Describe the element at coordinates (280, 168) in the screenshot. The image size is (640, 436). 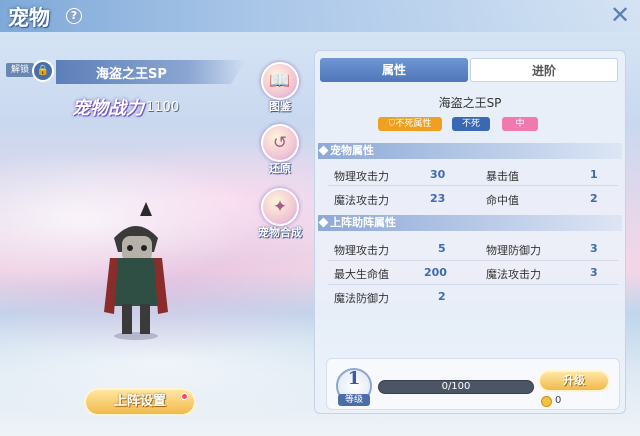
I see `restore-label: 还原` at that location.